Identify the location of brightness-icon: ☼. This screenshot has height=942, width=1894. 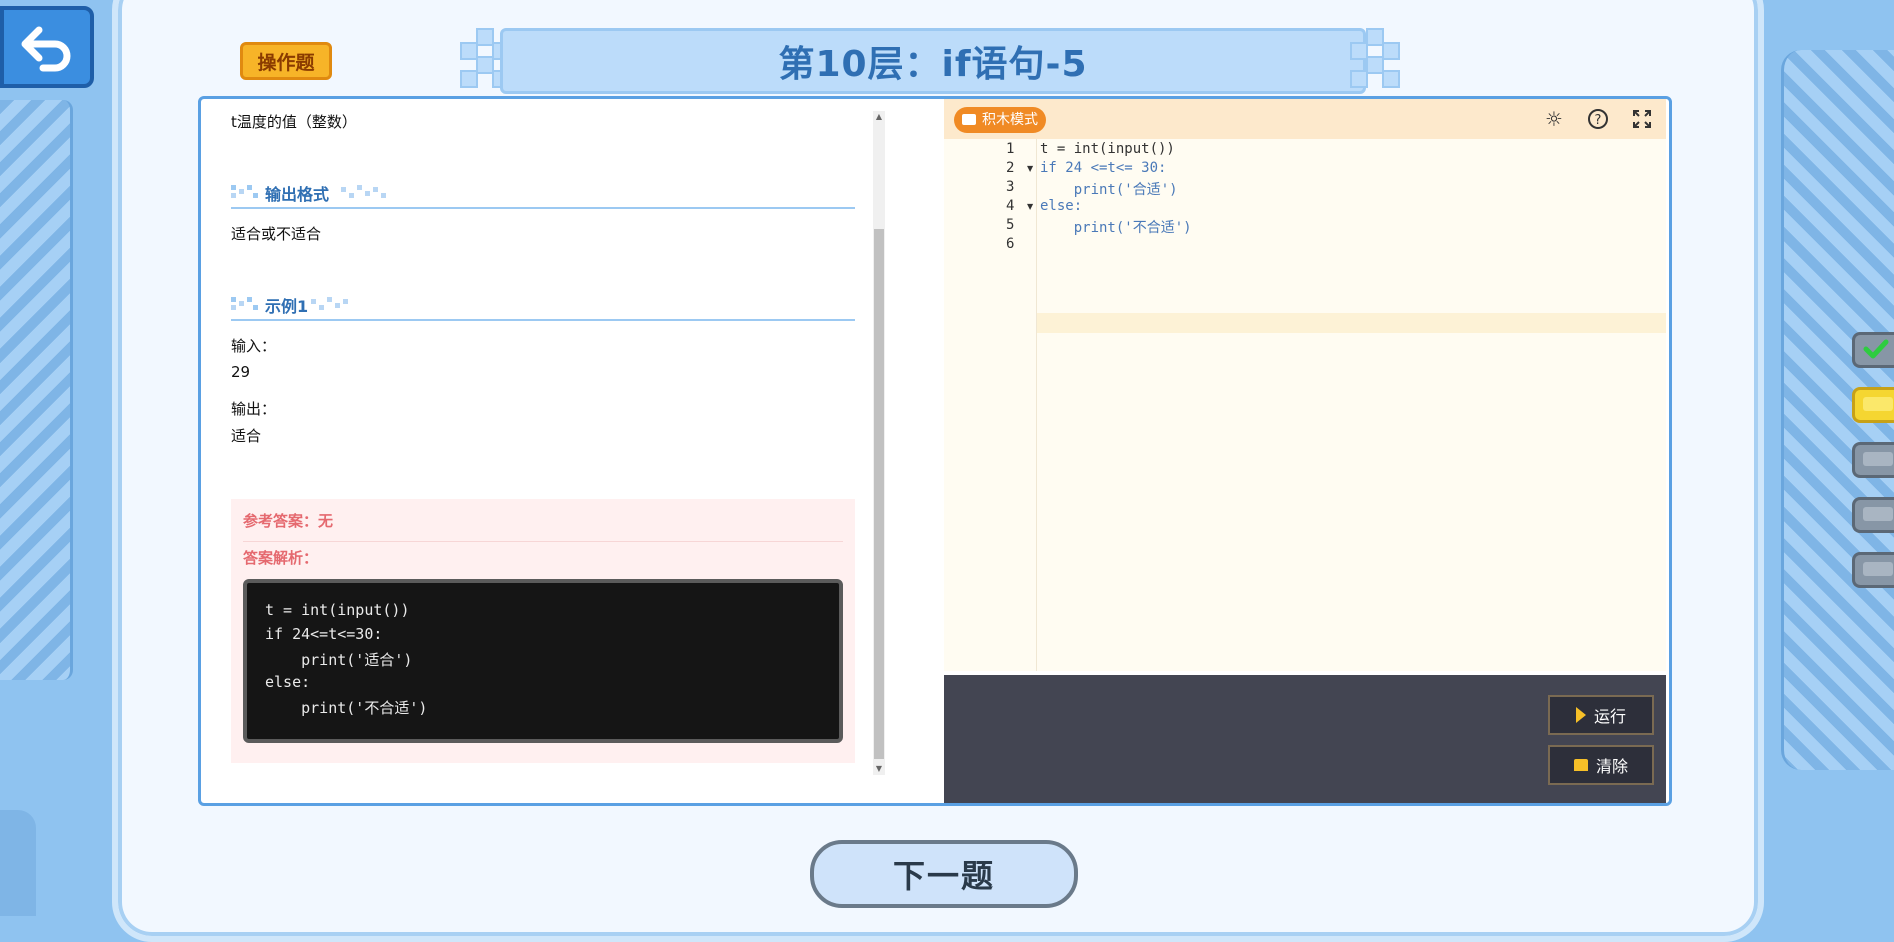
(1554, 119).